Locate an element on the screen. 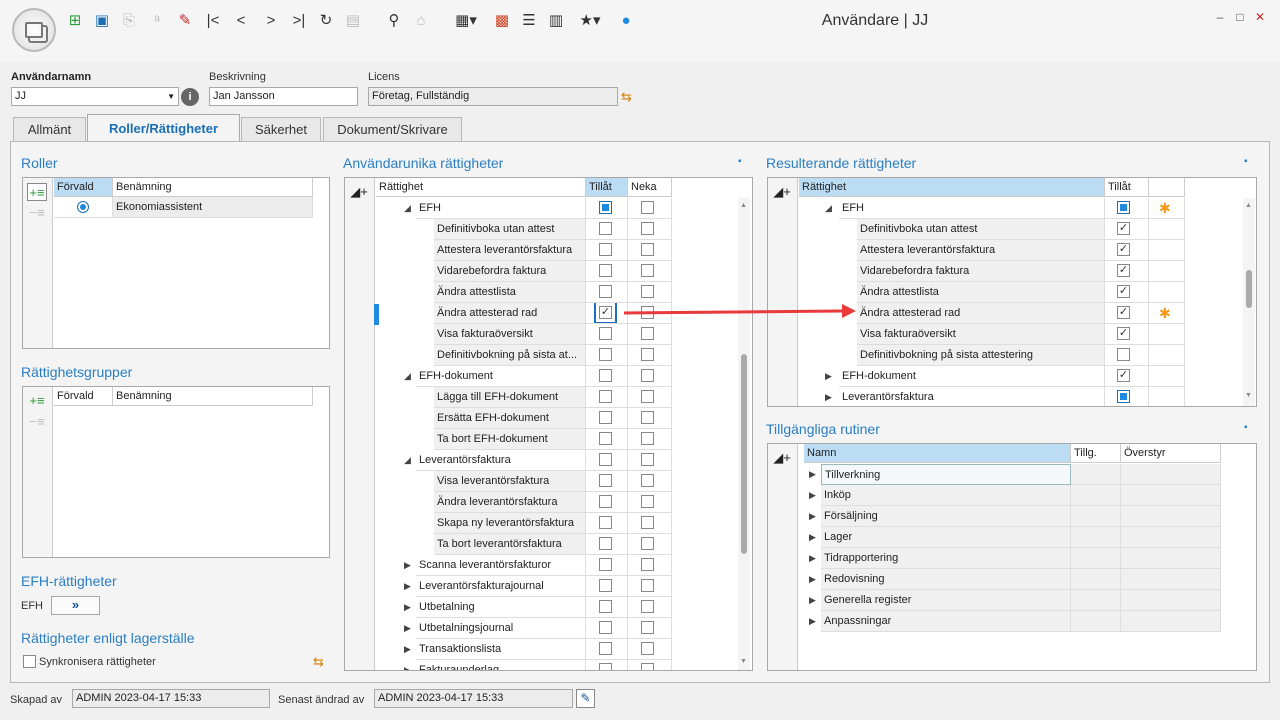 Image resolution: width=1280 pixels, height=720 pixels. scroll-thumb is located at coordinates (744, 454).